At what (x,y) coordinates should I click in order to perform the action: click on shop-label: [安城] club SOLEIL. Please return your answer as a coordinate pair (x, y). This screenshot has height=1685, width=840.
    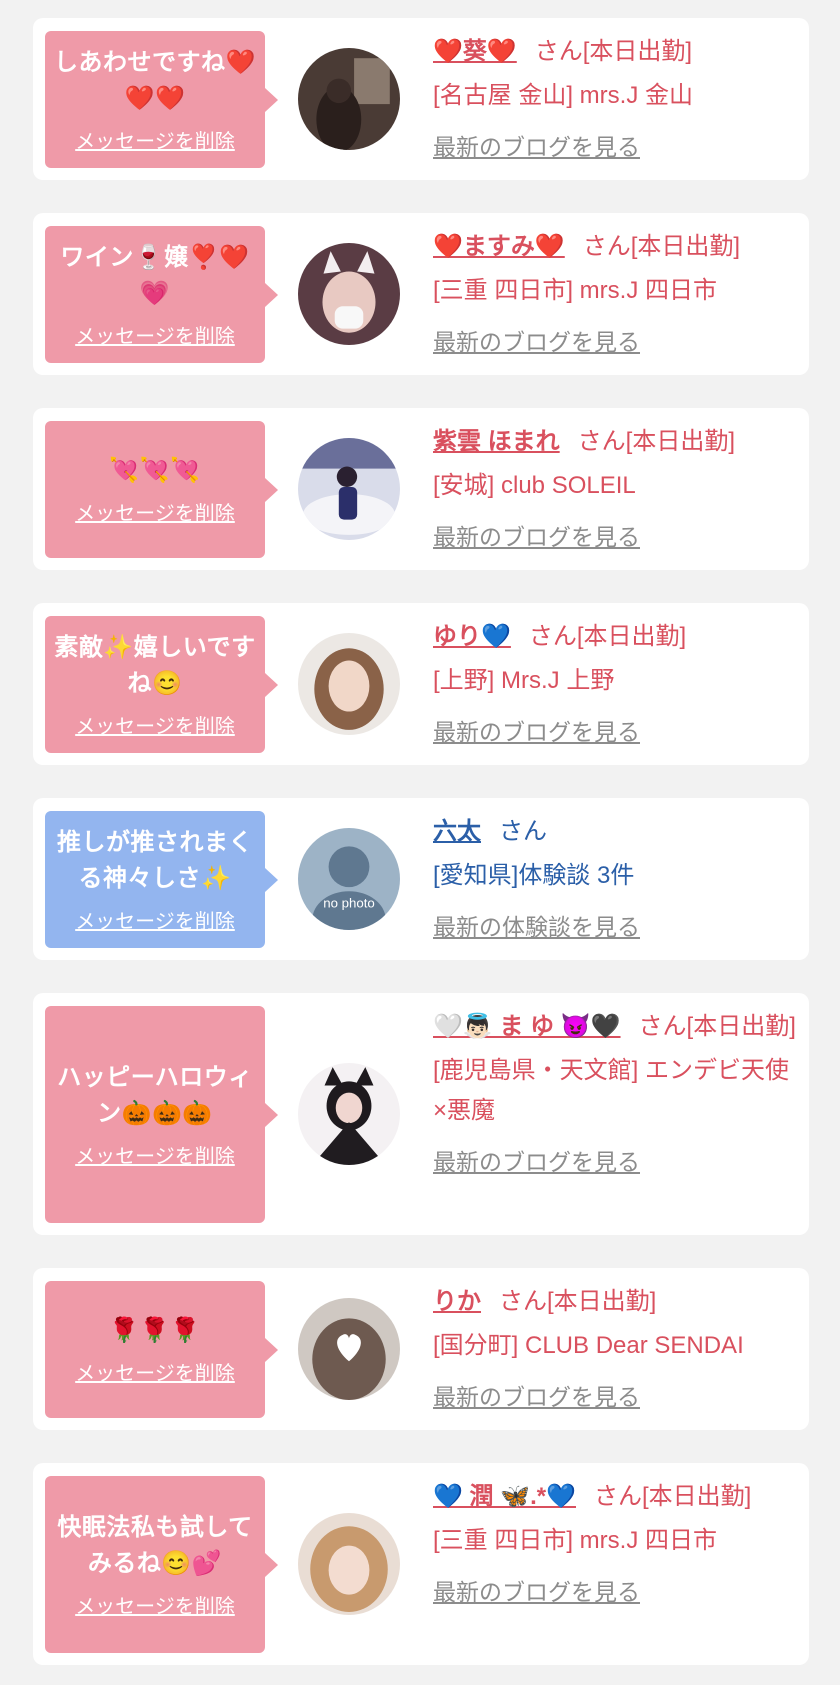
    Looking at the image, I should click on (534, 485).